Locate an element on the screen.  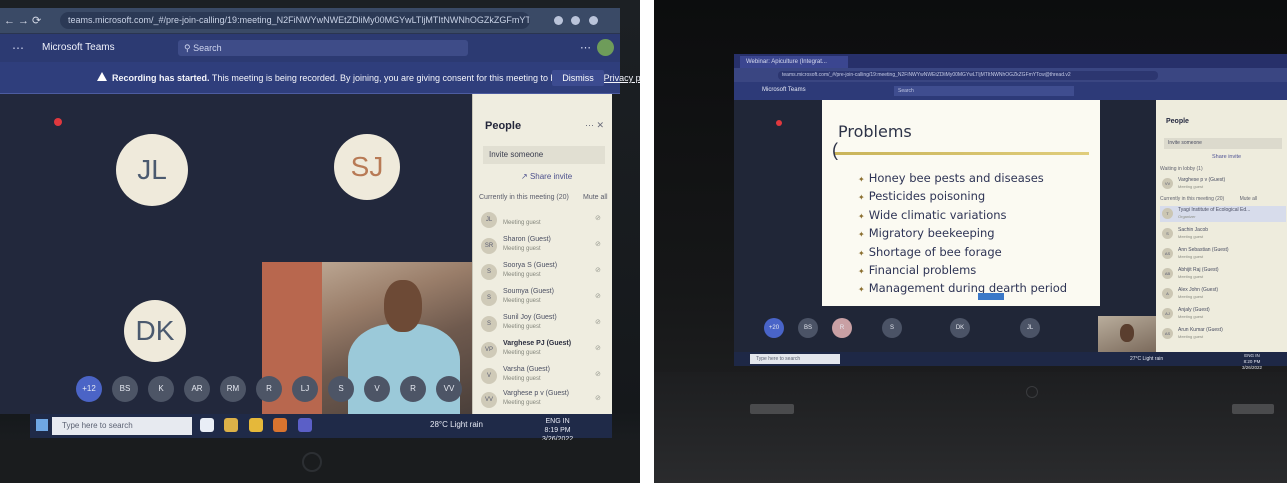
list-item: AS Ann Sebastian (Guest) Meeting guest is located at coordinates (1223, 254).